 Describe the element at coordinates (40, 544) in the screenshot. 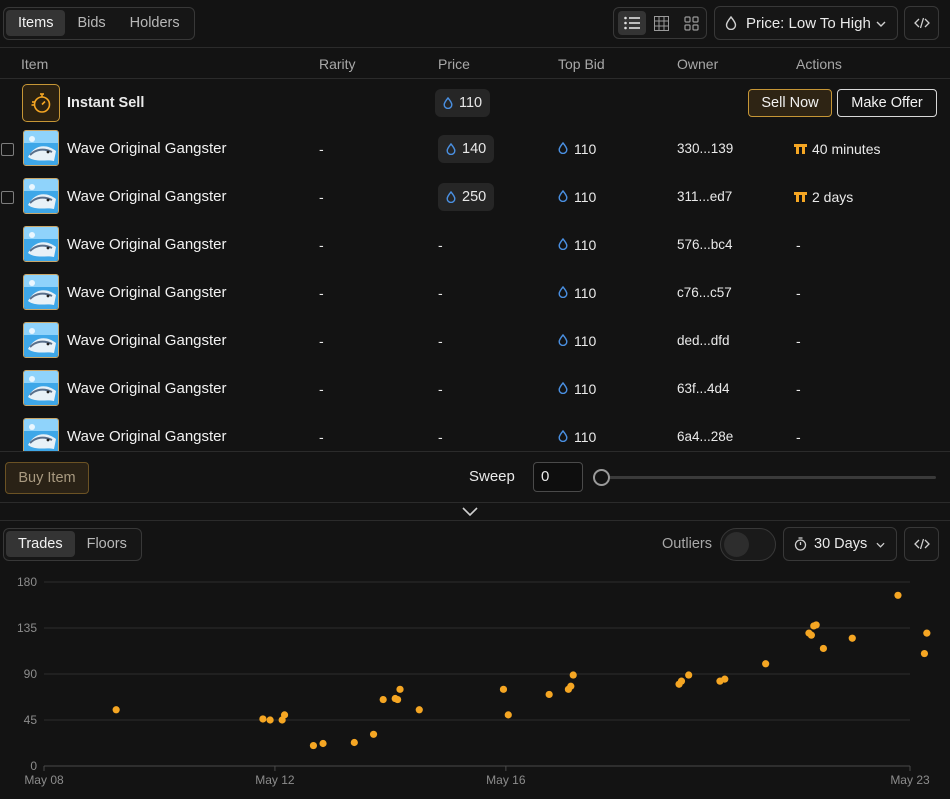

I see `tab-trades: Trades` at that location.